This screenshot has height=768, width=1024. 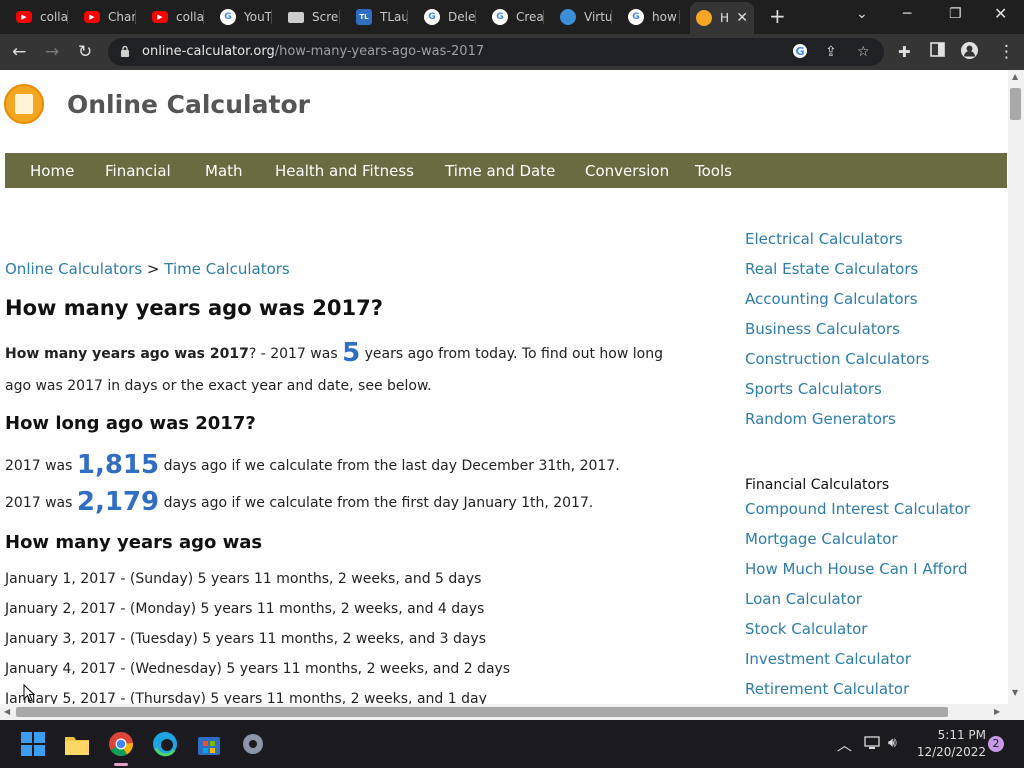 I want to click on sidebar-link-stock: Stock Calculator, so click(x=806, y=629).